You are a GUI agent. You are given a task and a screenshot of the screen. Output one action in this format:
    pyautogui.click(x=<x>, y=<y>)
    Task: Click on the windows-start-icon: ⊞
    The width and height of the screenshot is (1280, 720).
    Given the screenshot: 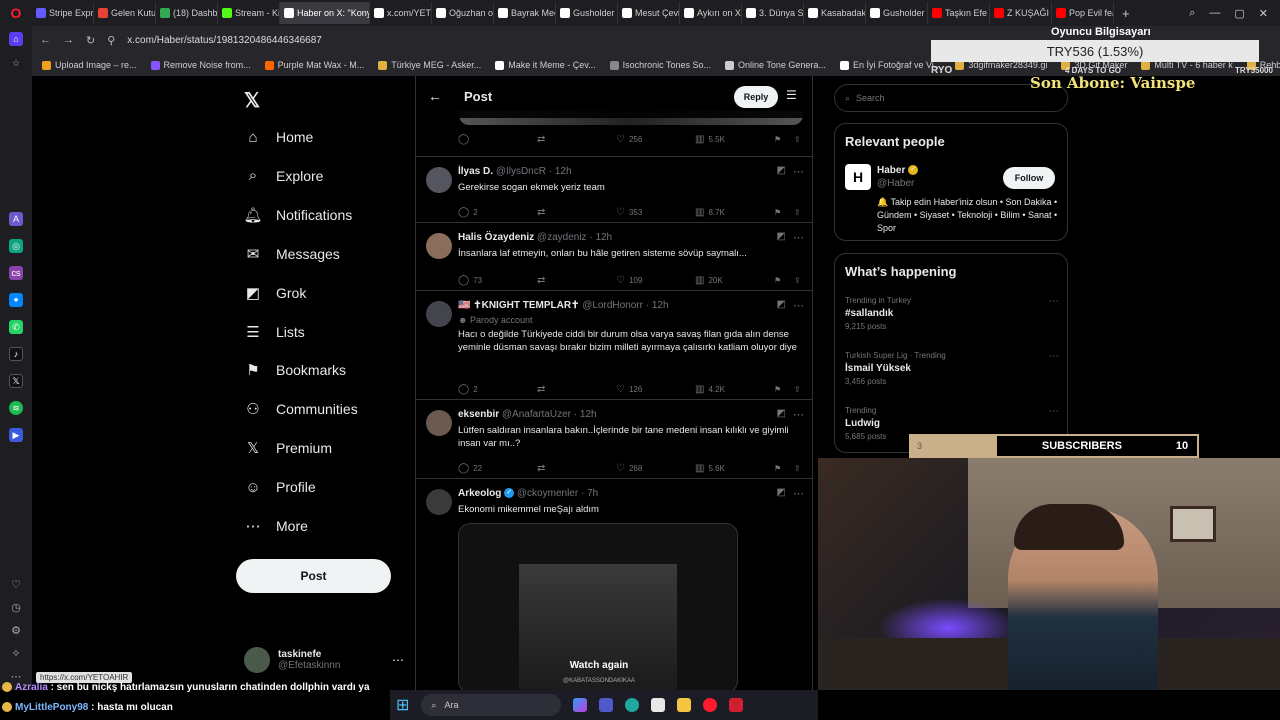 What is the action you would take?
    pyautogui.click(x=402, y=705)
    